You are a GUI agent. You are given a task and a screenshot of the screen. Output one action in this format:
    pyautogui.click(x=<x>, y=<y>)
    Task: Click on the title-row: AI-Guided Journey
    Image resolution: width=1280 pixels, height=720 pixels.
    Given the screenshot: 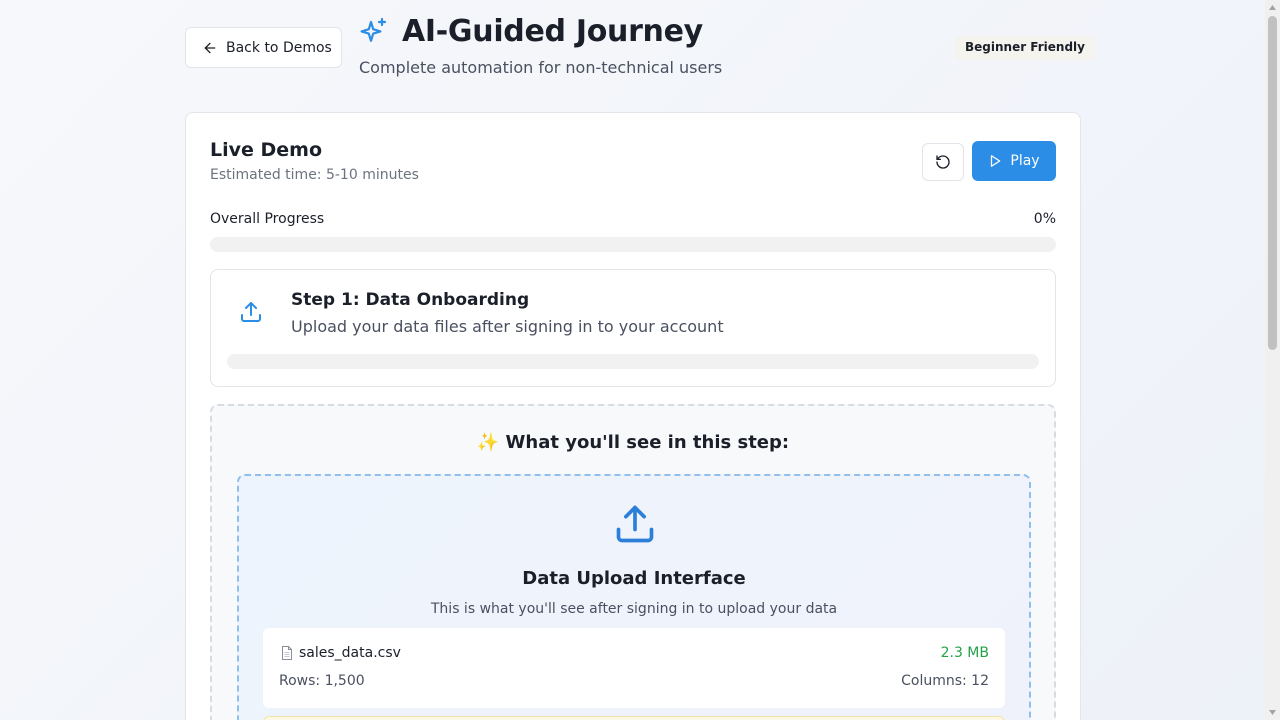 What is the action you would take?
    pyautogui.click(x=530, y=31)
    